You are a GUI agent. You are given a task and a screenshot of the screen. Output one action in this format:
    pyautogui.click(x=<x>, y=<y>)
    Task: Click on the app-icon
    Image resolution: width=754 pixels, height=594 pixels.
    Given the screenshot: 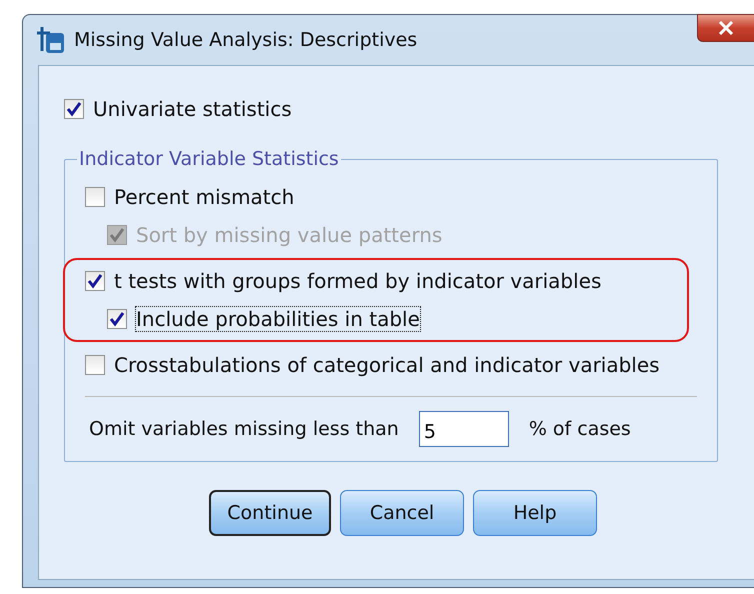 What is the action you would take?
    pyautogui.click(x=51, y=40)
    